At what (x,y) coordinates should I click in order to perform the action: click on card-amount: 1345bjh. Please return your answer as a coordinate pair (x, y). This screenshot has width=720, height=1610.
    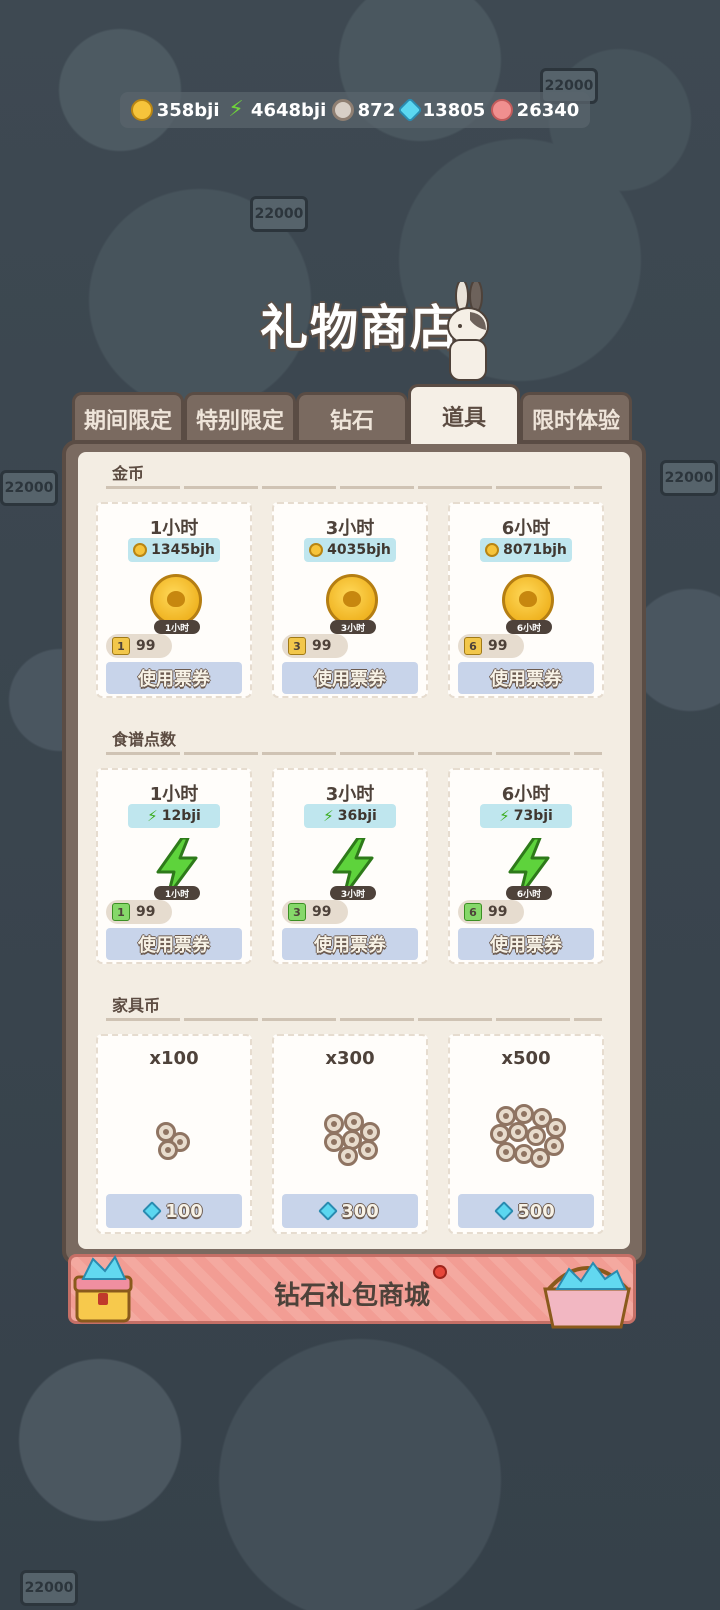
    Looking at the image, I should click on (174, 550).